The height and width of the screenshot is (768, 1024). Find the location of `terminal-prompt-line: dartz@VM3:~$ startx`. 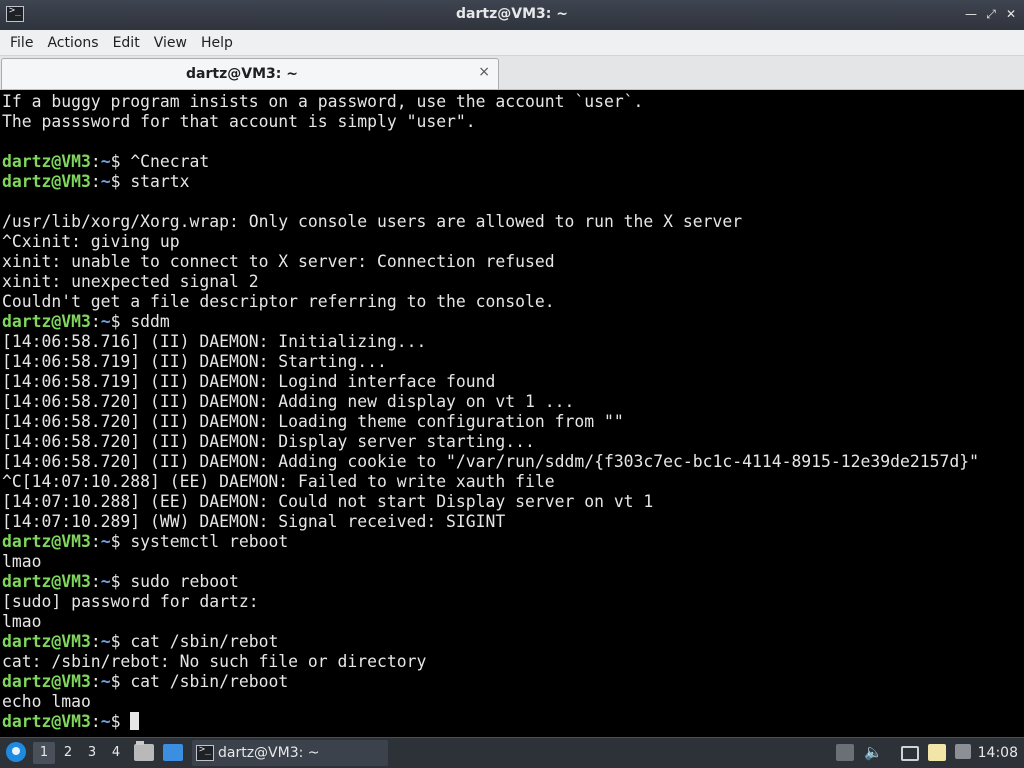

terminal-prompt-line: dartz@VM3:~$ startx is located at coordinates (512, 182).